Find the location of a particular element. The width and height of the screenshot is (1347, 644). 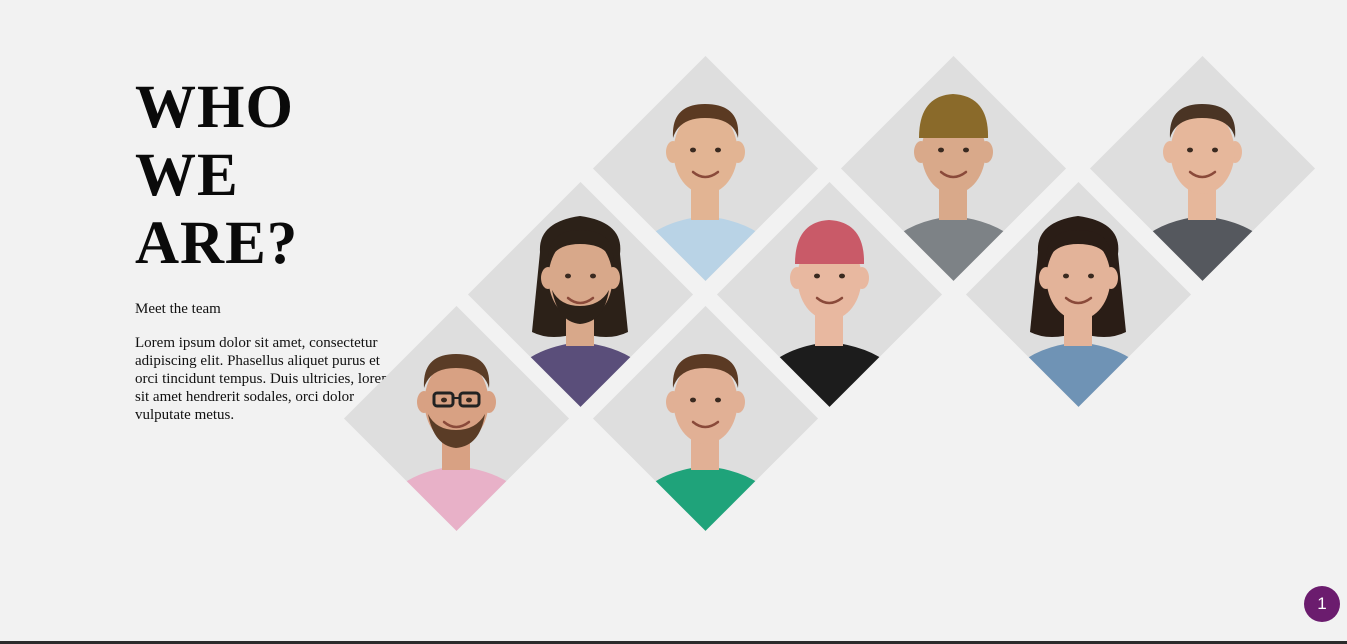

notification-badge-button: 1 is located at coordinates (1322, 604).